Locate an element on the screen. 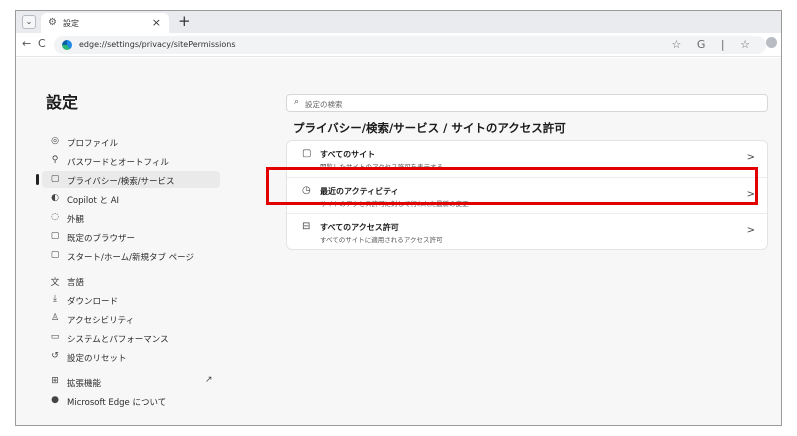 This screenshot has height=436, width=797. sidebar-item-system: ▭ システムとパフォーマンス is located at coordinates (137, 337).